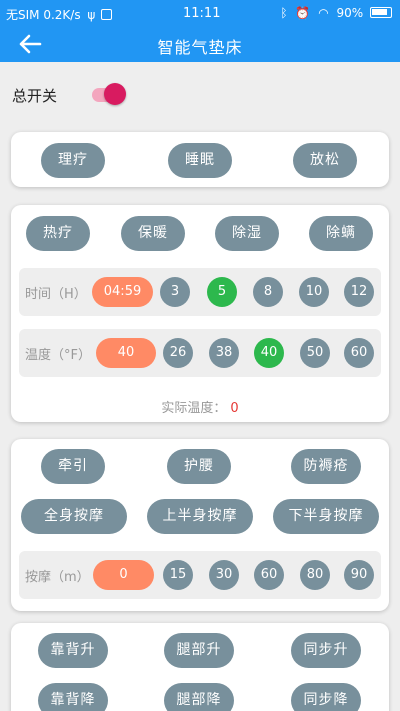  Describe the element at coordinates (323, 13) in the screenshot. I see `wifi-icon: ◠` at that location.